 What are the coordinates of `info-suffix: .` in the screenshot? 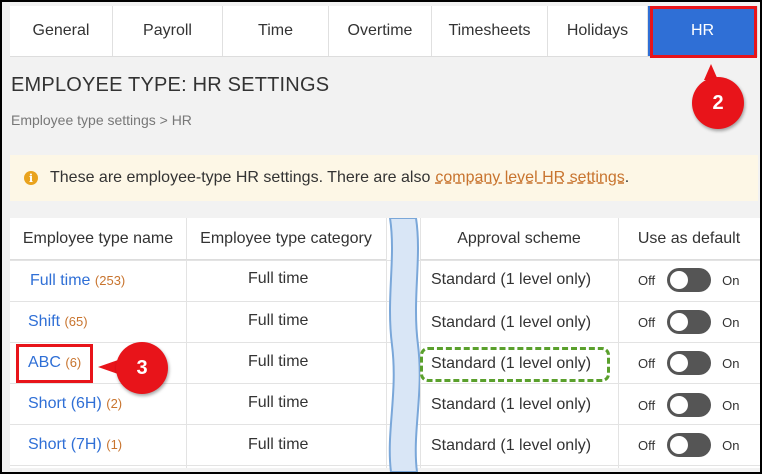 It's located at (627, 177).